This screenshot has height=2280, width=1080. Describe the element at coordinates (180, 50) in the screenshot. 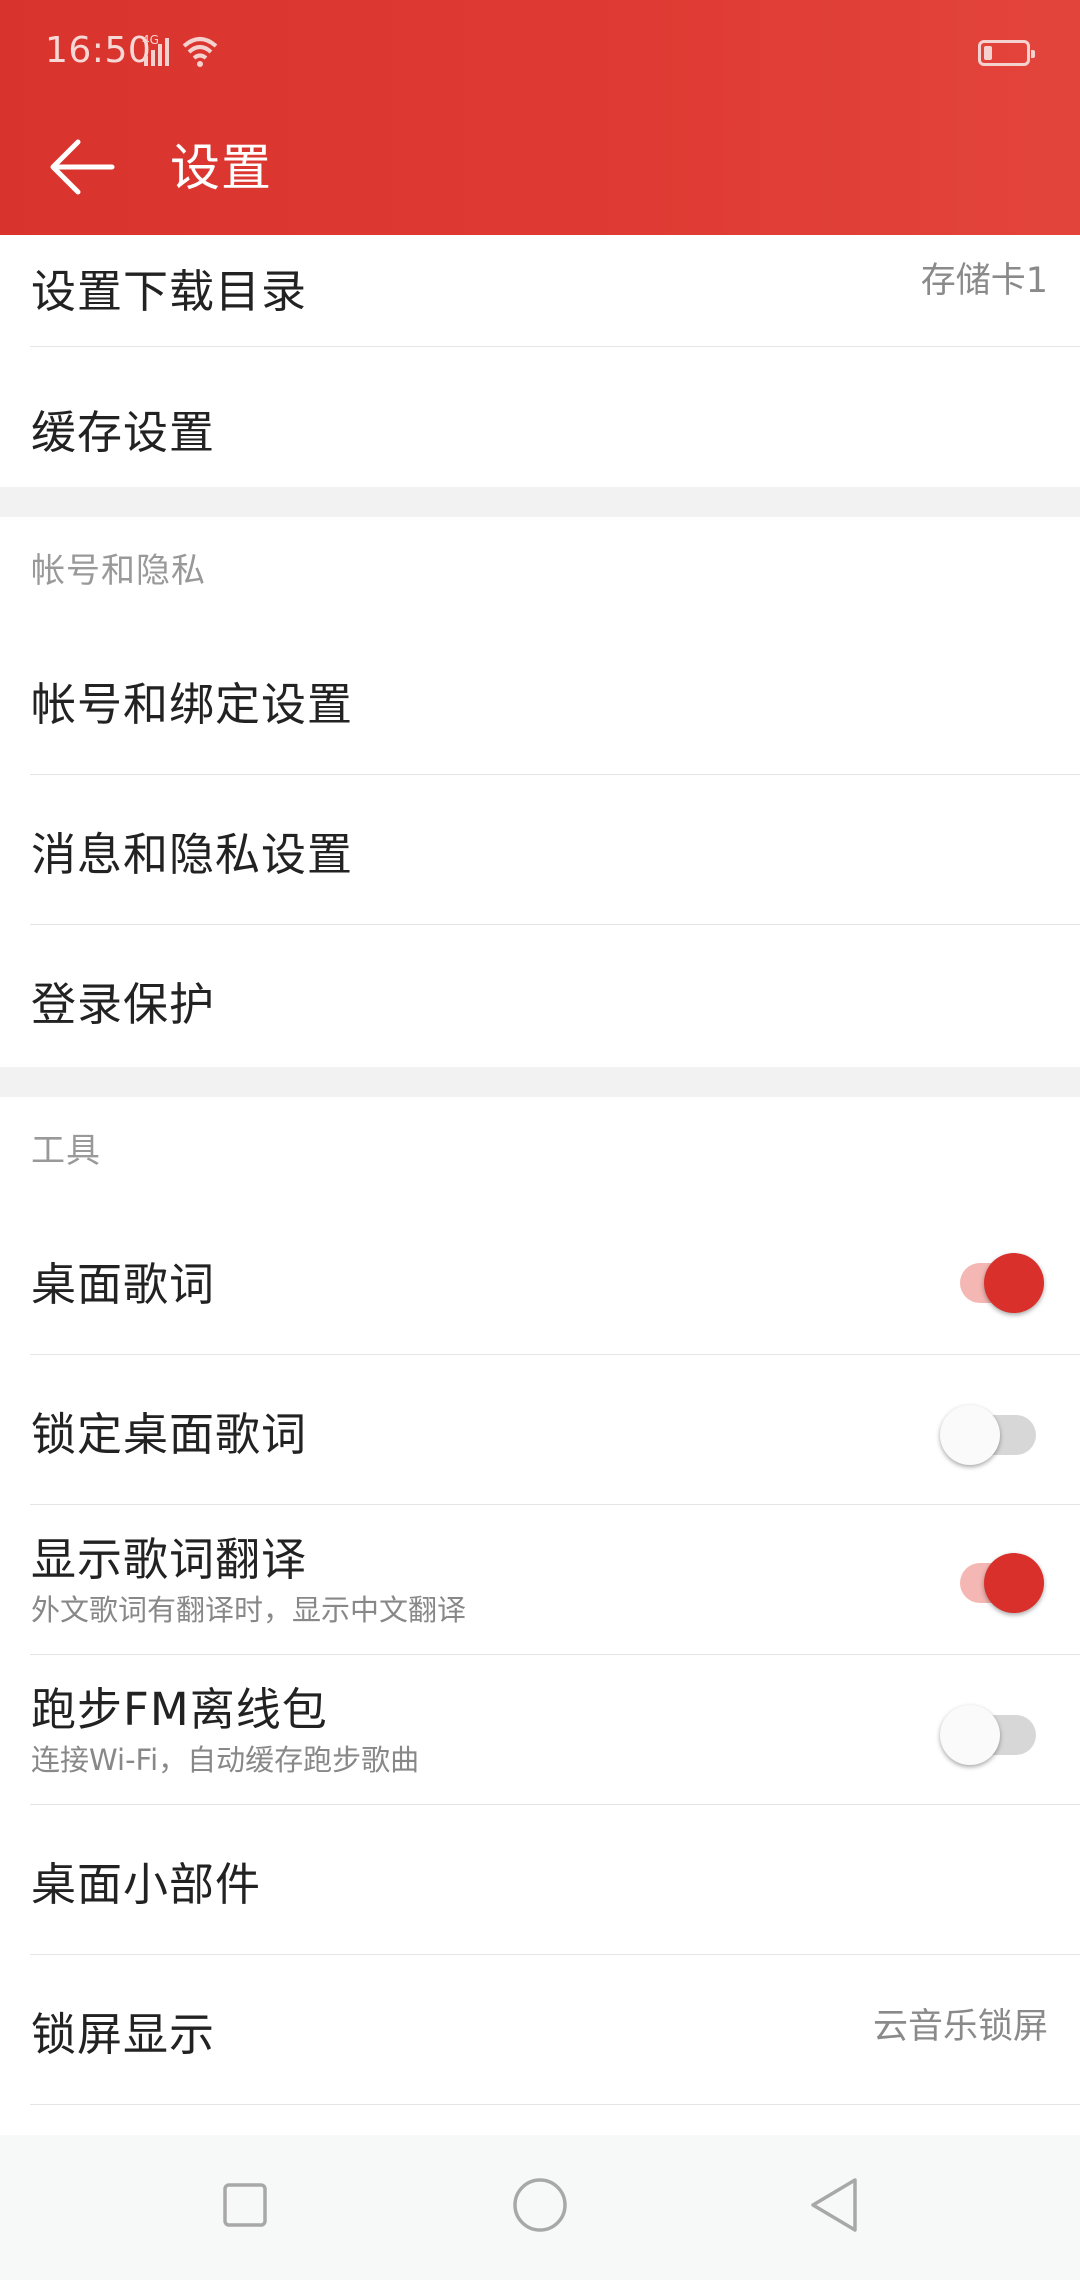

I see `signal-icon: 4G` at that location.